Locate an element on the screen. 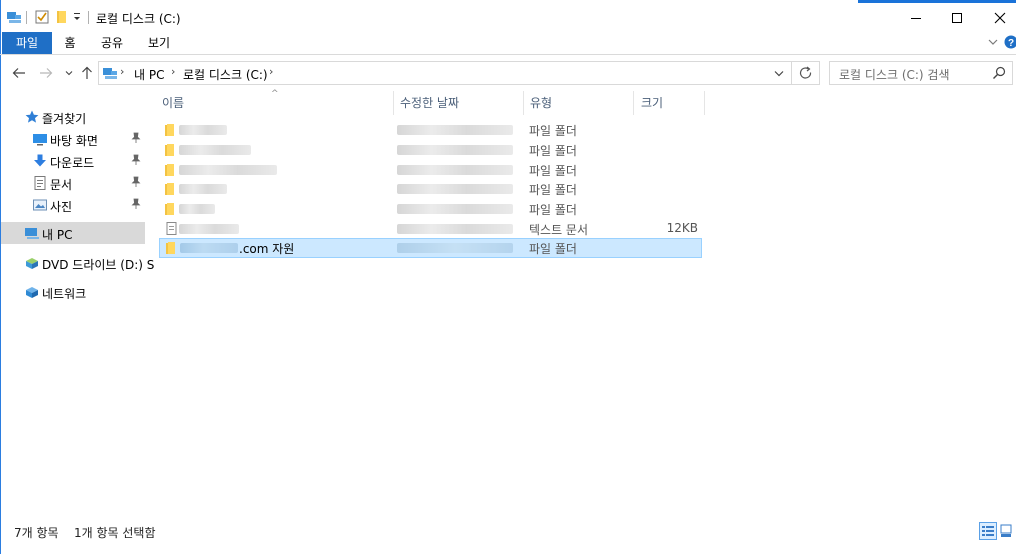  pc-icon is located at coordinates (32, 233).